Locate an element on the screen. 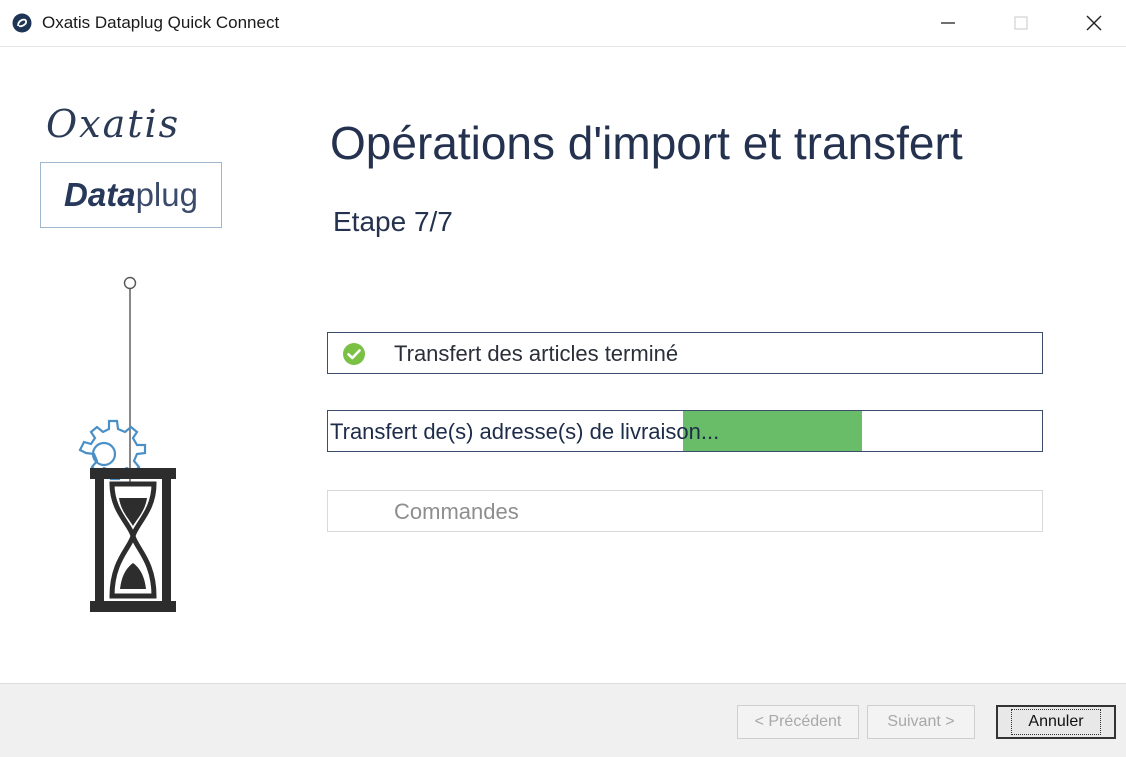  minimize-icon is located at coordinates (948, 23).